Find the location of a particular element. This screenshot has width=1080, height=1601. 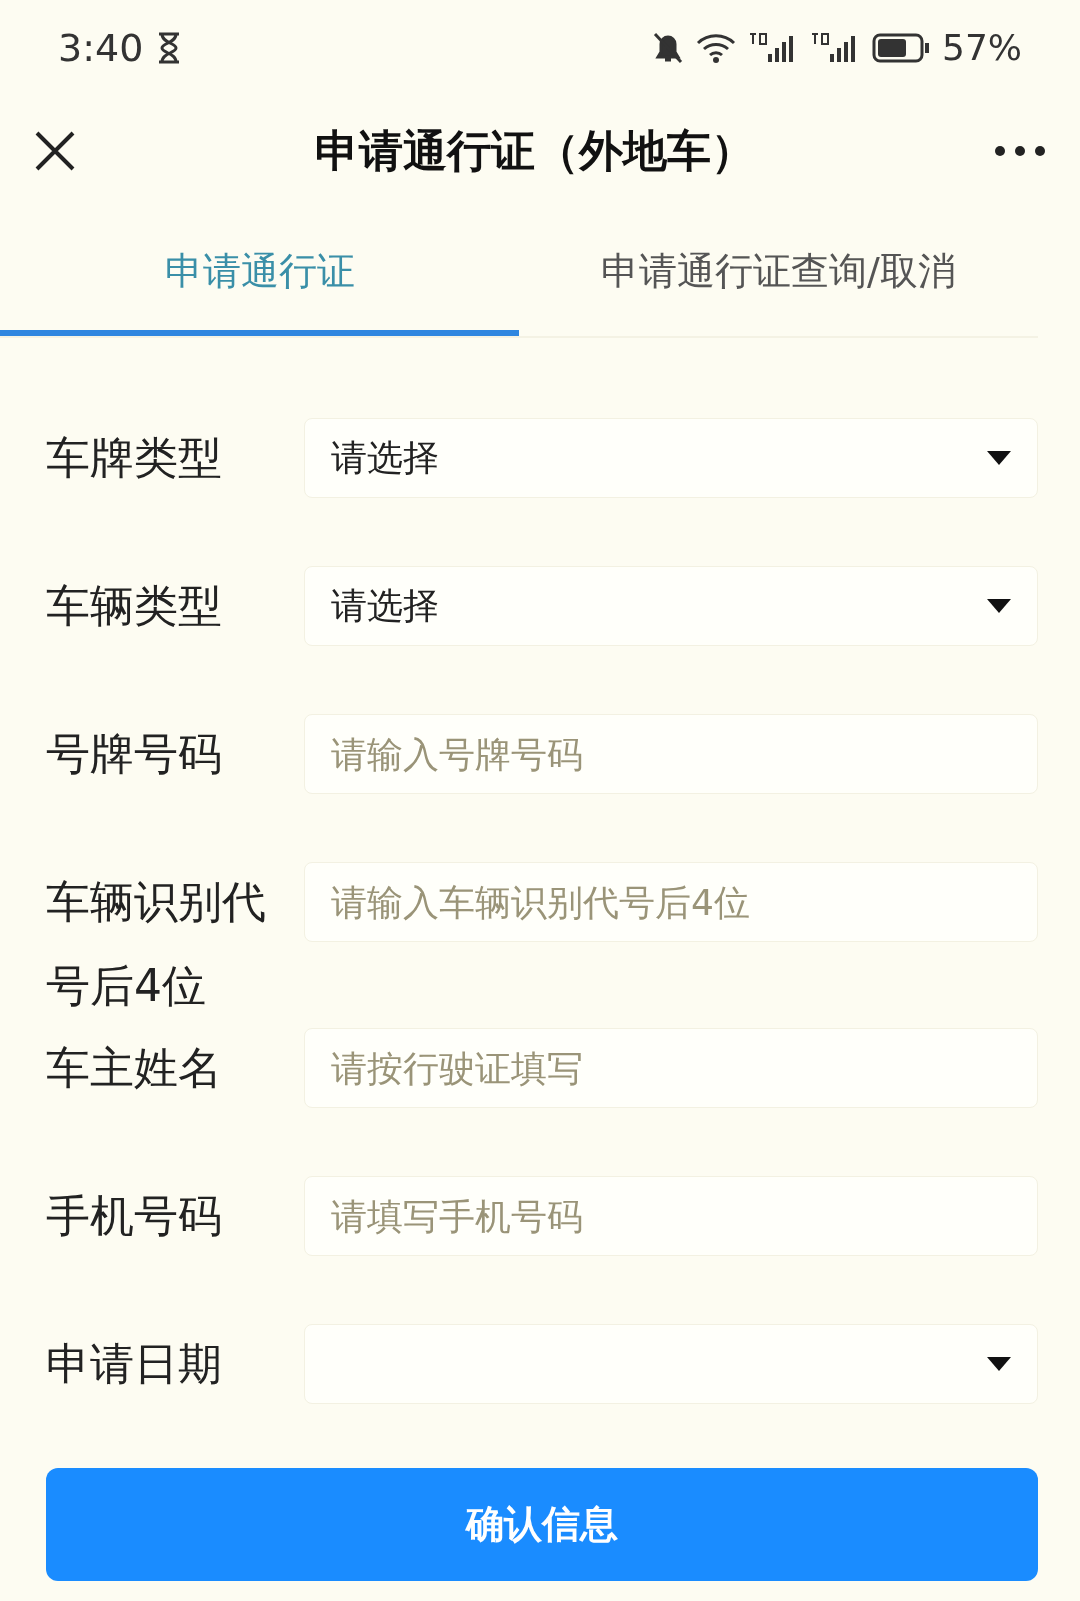

field-label: 手机号码 is located at coordinates (134, 1216).